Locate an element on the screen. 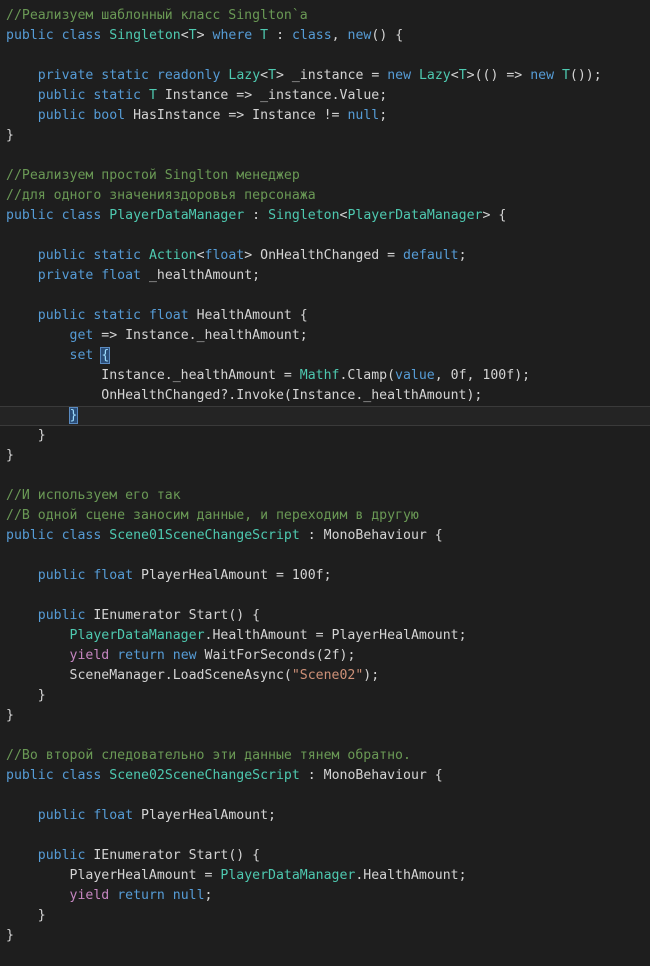 This screenshot has width=650, height=966. code-token-pln: < is located at coordinates (454, 75).